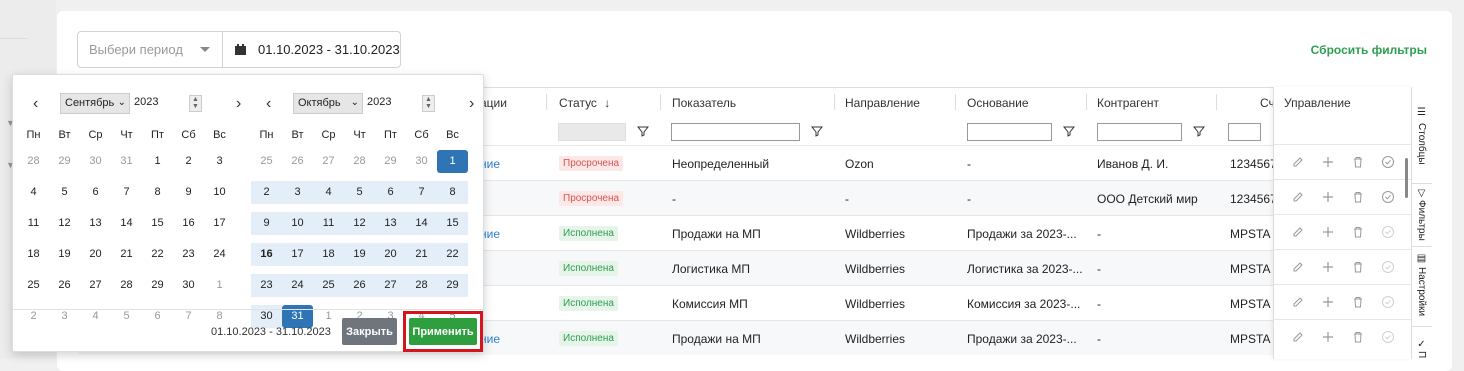 This screenshot has height=371, width=1464. I want to click on calendar-day: 31, so click(126, 161).